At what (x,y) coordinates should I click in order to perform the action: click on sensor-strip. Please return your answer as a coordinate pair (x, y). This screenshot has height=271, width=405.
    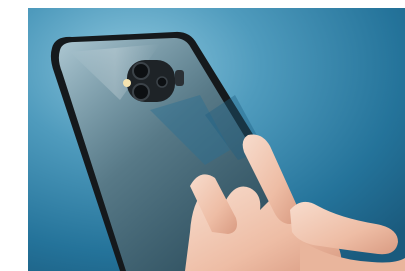
    Looking at the image, I should click on (179, 78).